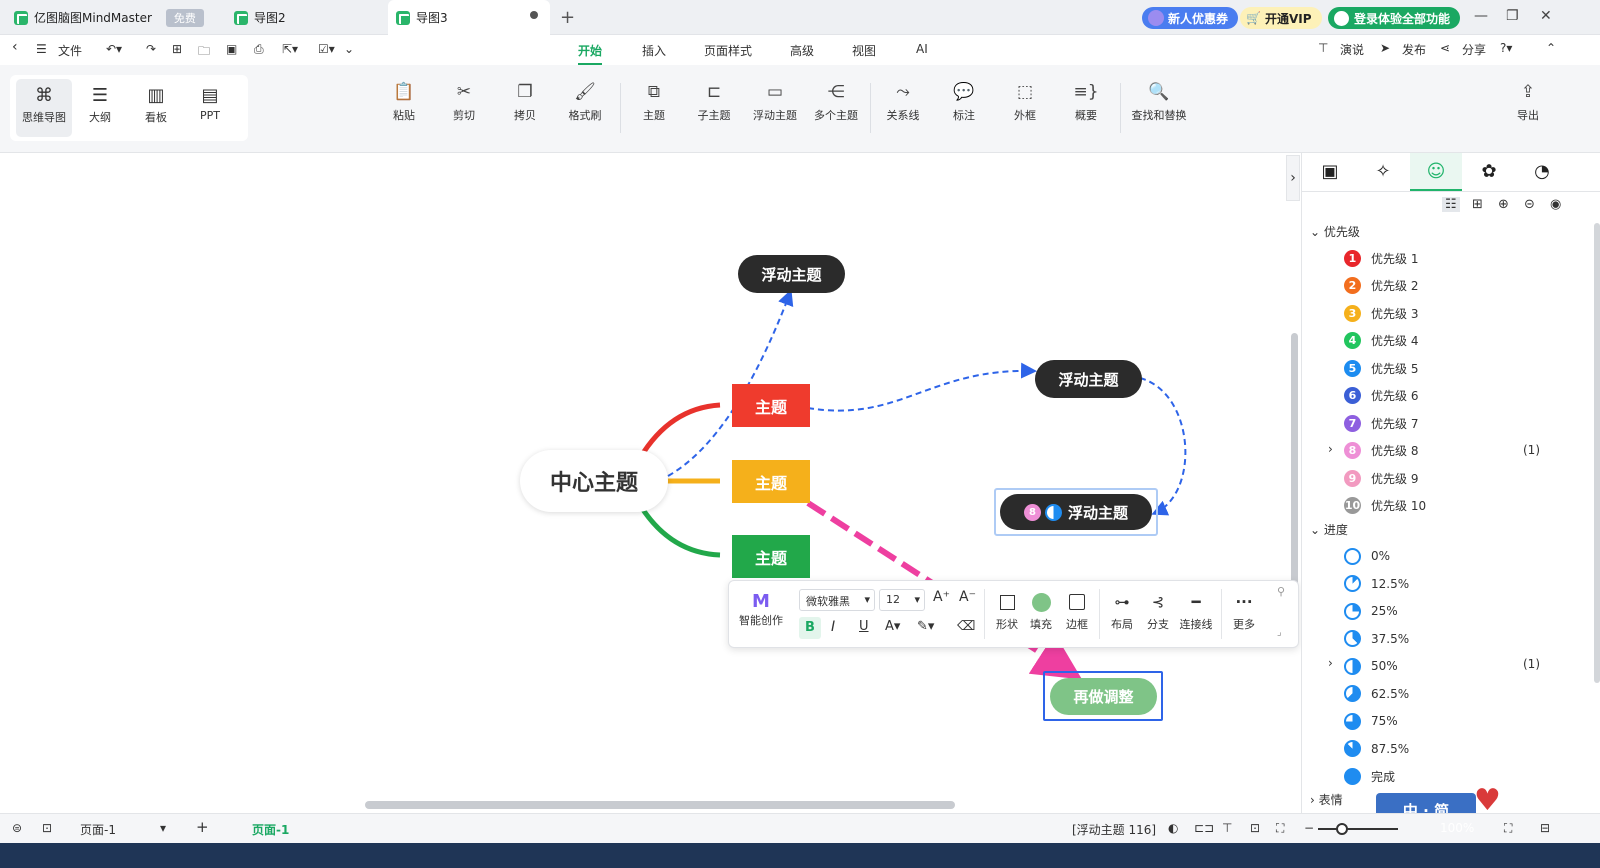  Describe the element at coordinates (567, 17) in the screenshot. I see `new-tab-button: +` at that location.